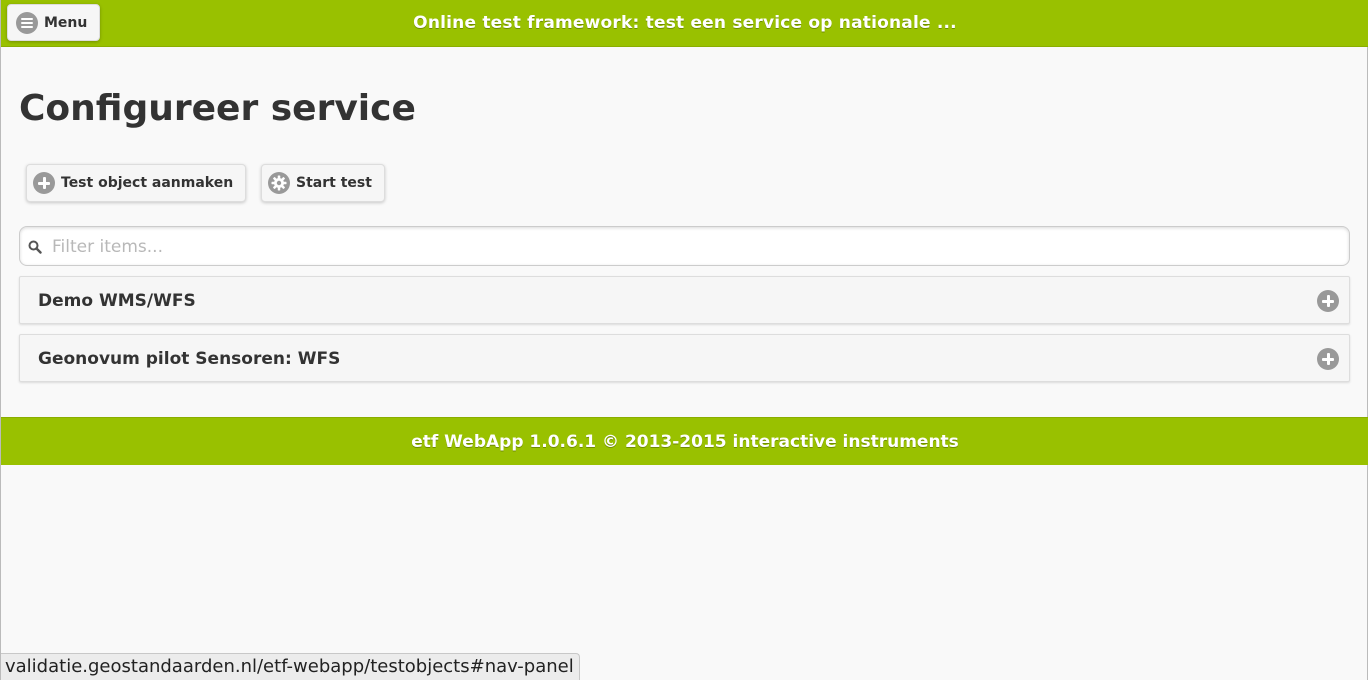 This screenshot has height=680, width=1368. I want to click on create-test-object-button: Test object aanmaken, so click(136, 183).